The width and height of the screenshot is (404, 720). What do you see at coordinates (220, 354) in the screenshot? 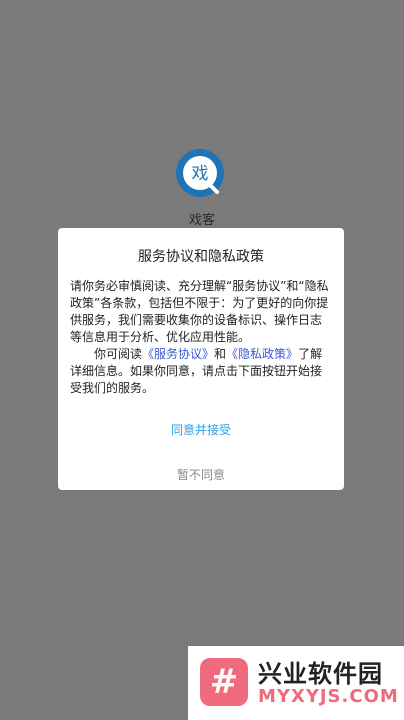
I see `paragraph-2-and: 和` at bounding box center [220, 354].